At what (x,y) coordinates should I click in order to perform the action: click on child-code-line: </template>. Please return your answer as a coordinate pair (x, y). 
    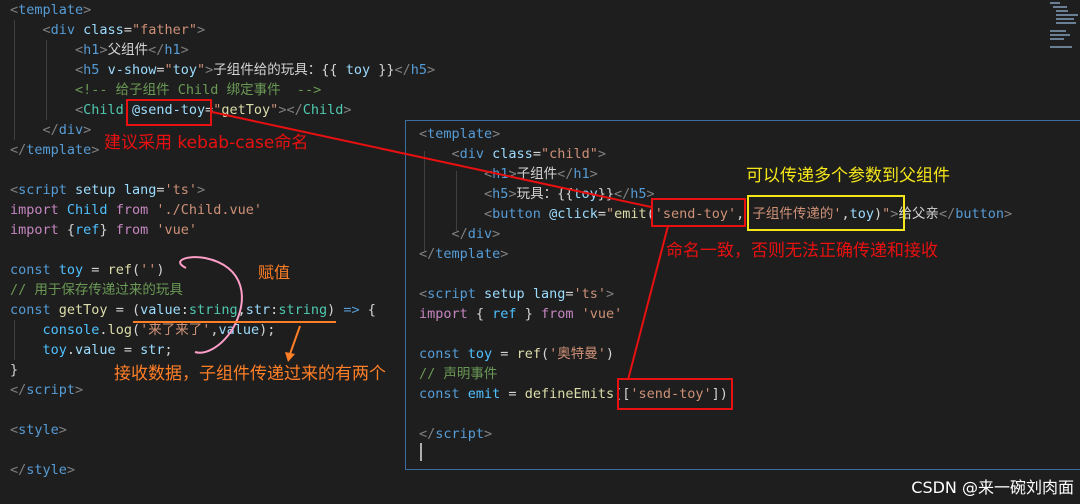
    Looking at the image, I should click on (463, 254).